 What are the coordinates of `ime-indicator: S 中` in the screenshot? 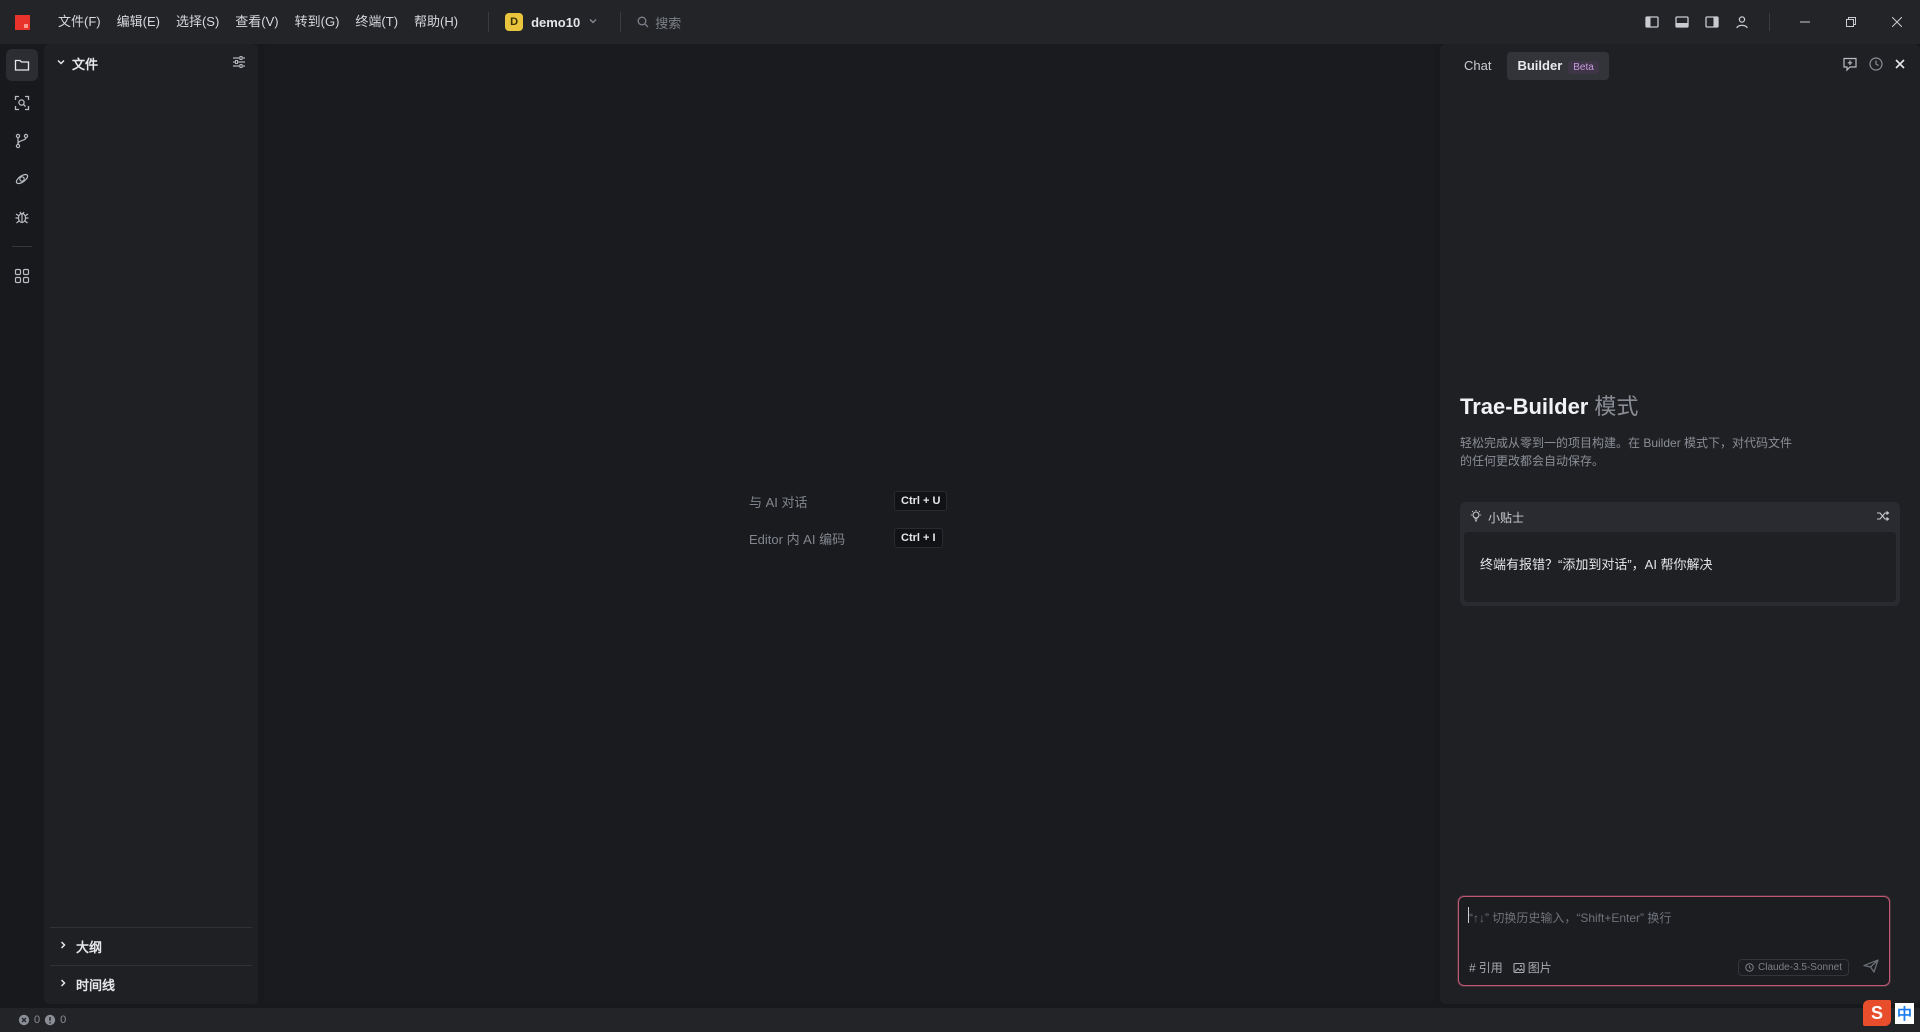 It's located at (1888, 1013).